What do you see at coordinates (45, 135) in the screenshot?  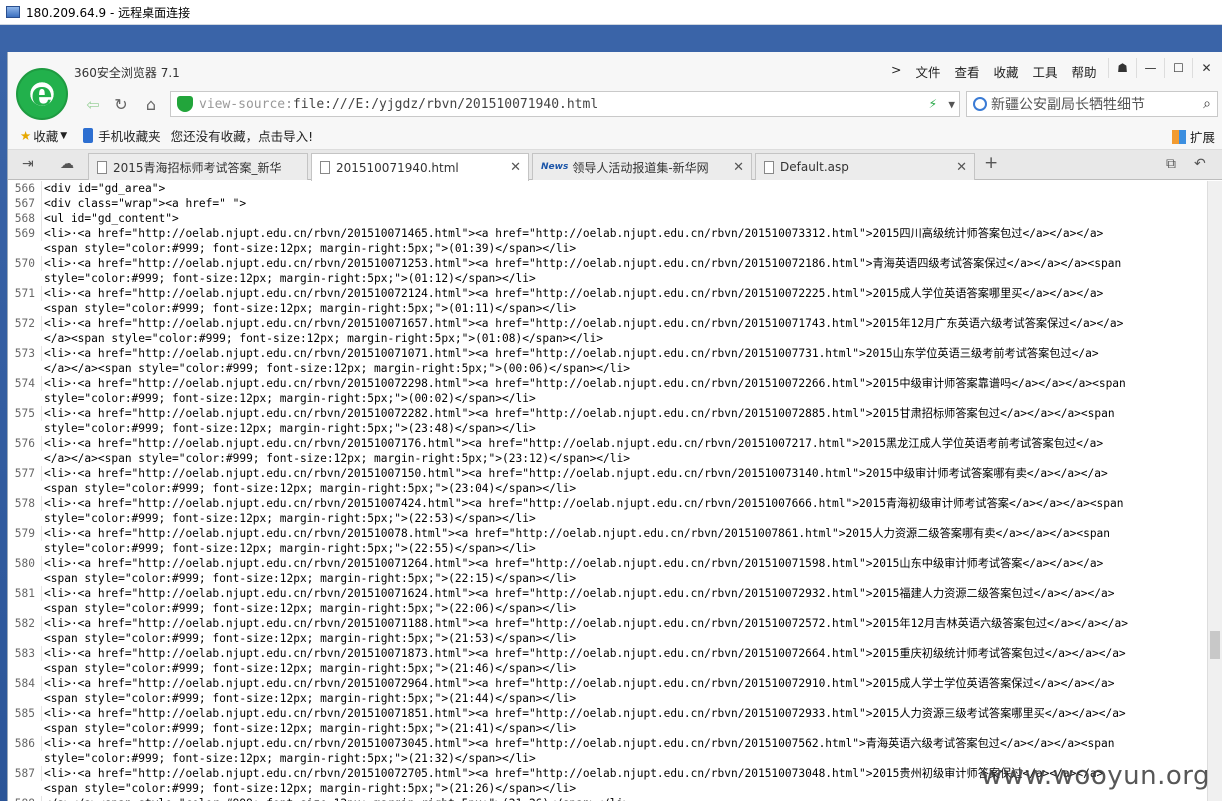 I see `favorites-button: 收藏` at bounding box center [45, 135].